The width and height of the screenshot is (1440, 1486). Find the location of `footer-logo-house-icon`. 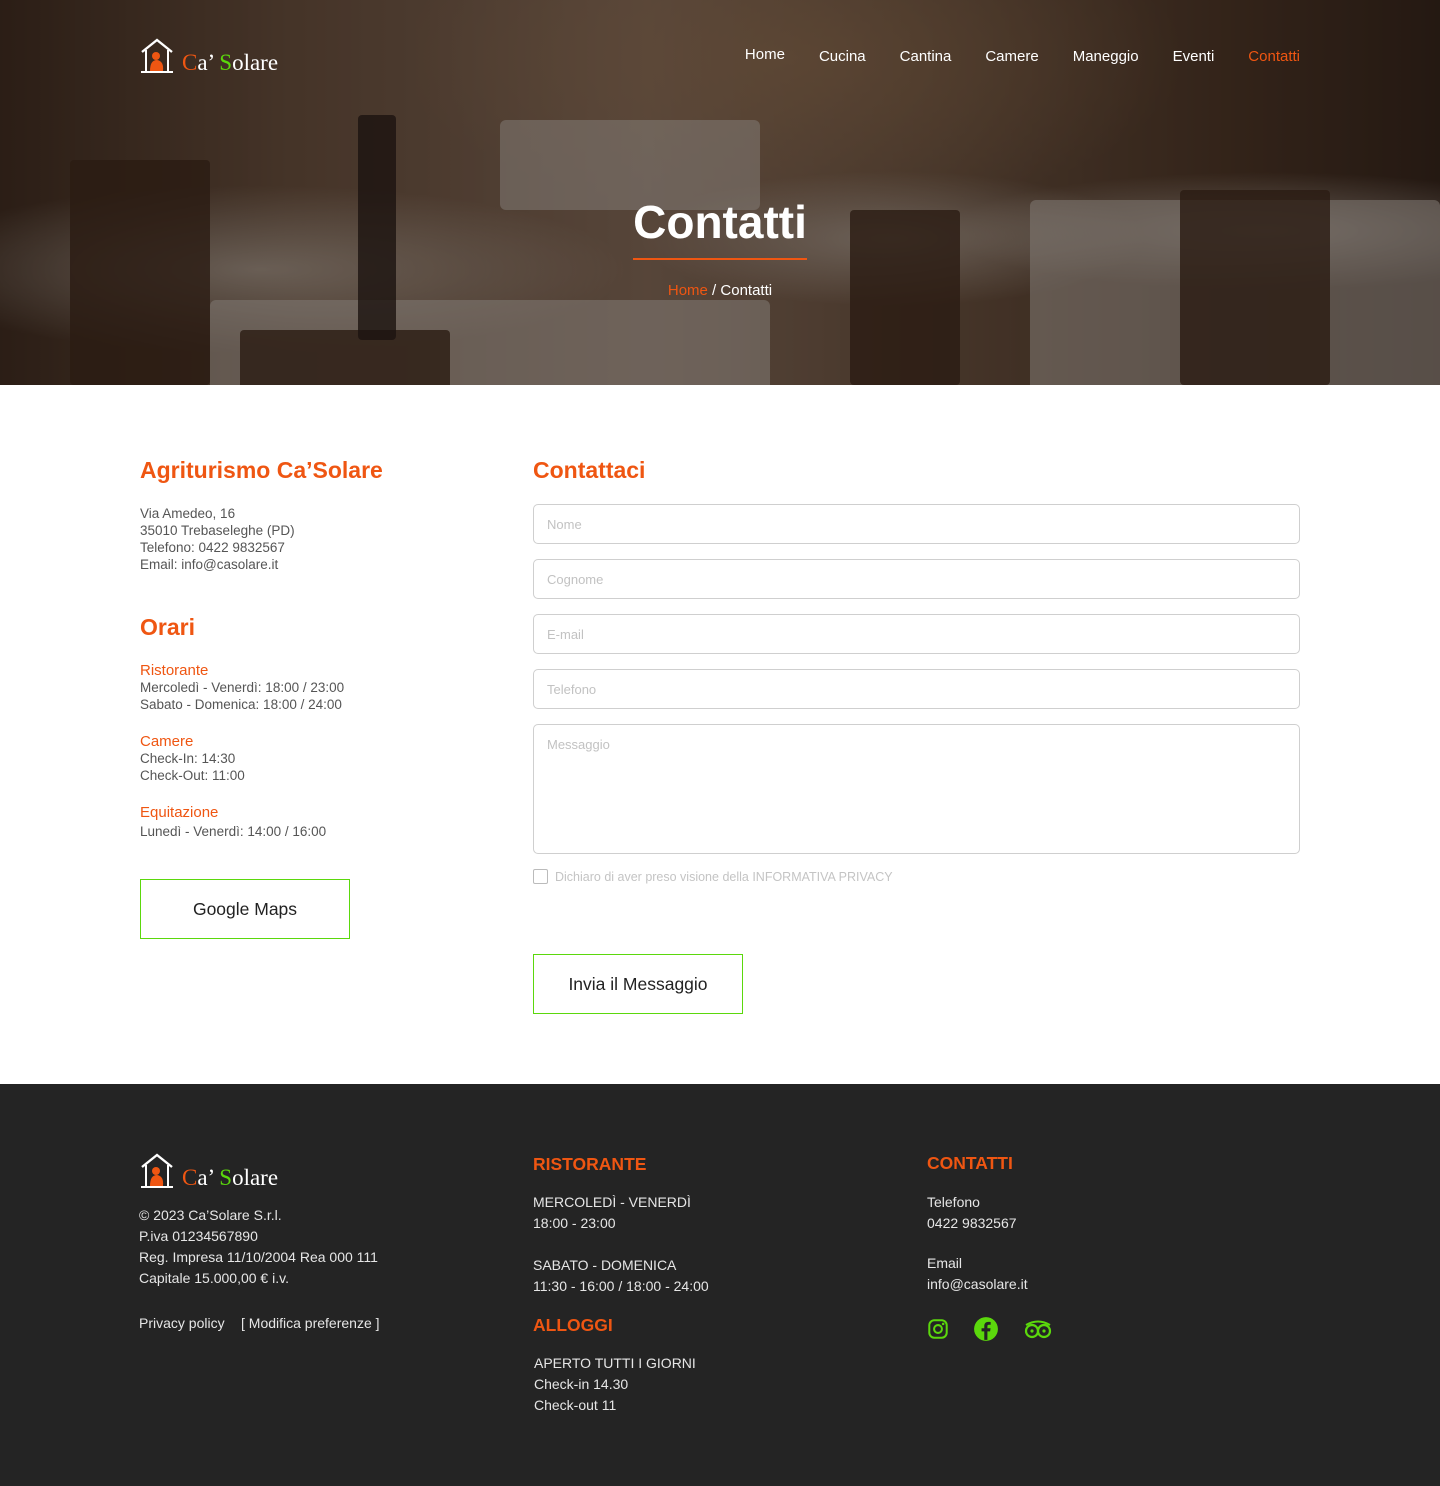

footer-logo-house-icon is located at coordinates (157, 1170).